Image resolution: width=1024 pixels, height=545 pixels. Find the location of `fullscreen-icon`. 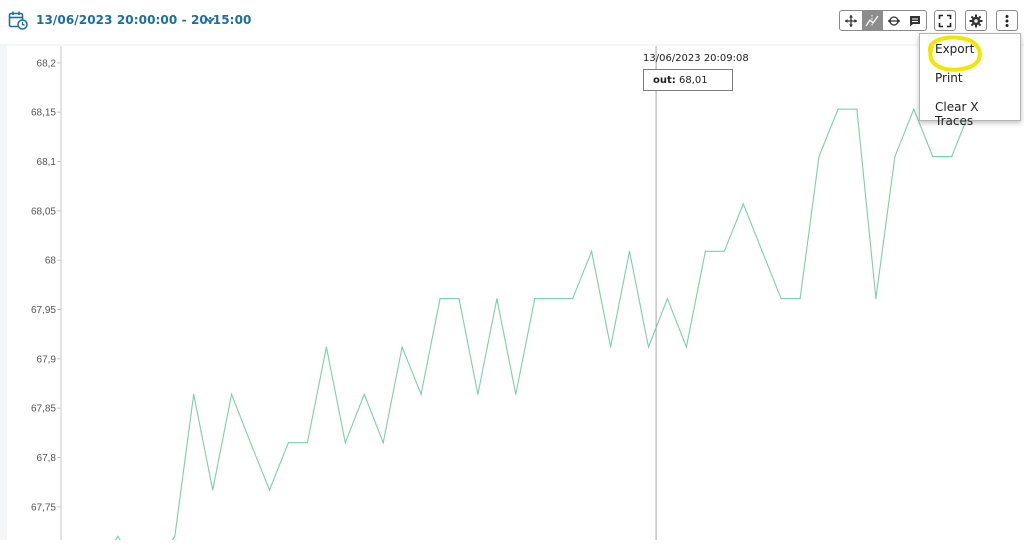

fullscreen-icon is located at coordinates (945, 20).